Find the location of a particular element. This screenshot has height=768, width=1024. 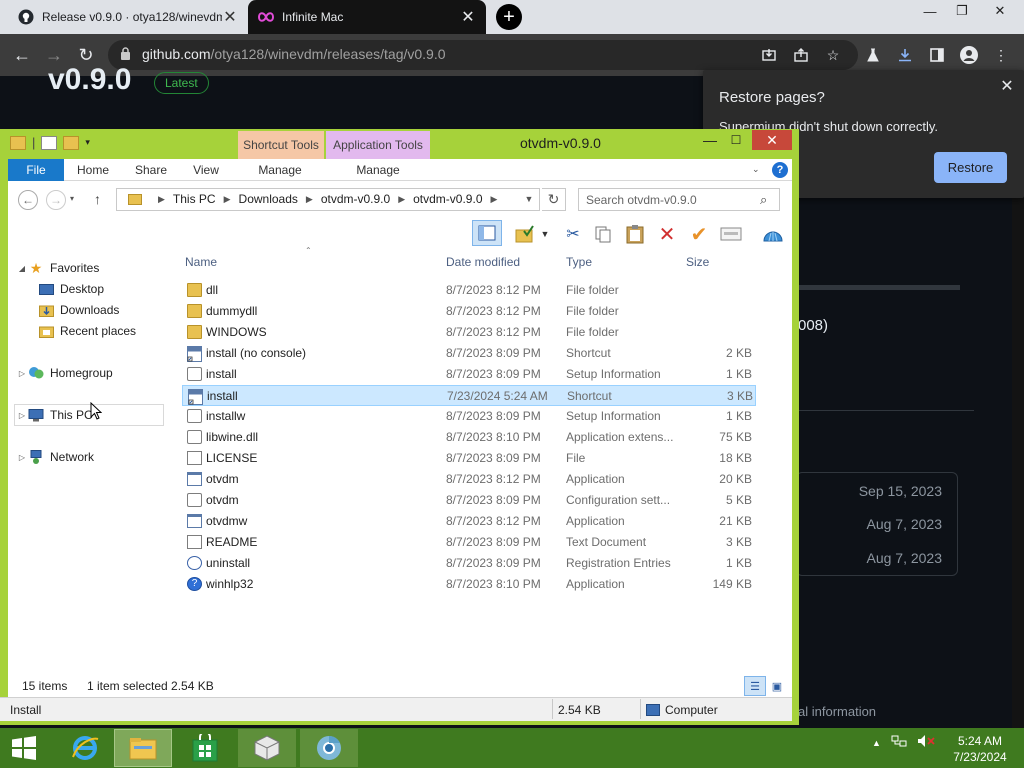

maximize-icon: ❐ is located at coordinates (962, 11).